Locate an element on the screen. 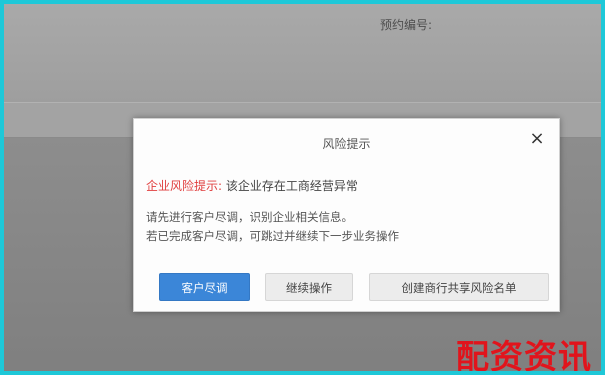 The width and height of the screenshot is (605, 375). message-line-1: 请先进行客户尽调，识别企业相关信息。 is located at coordinates (249, 217).